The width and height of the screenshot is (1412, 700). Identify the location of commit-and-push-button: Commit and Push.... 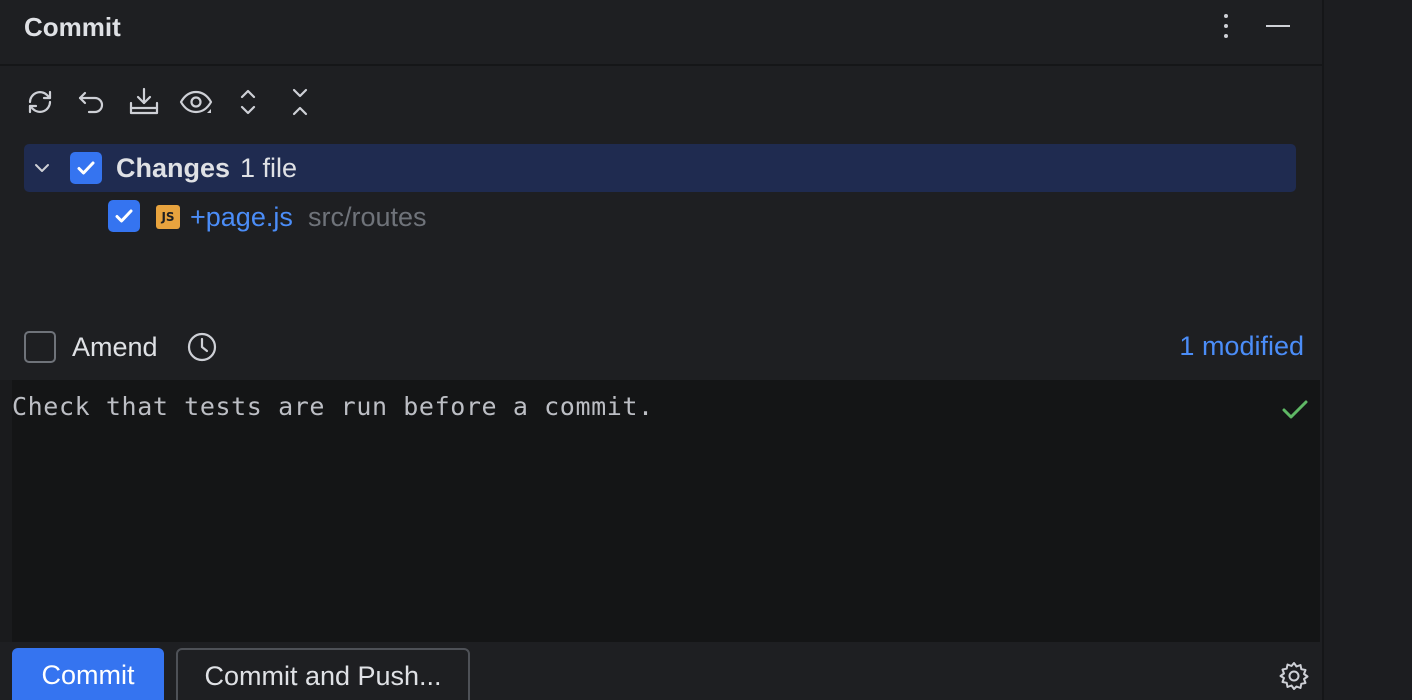
(323, 674).